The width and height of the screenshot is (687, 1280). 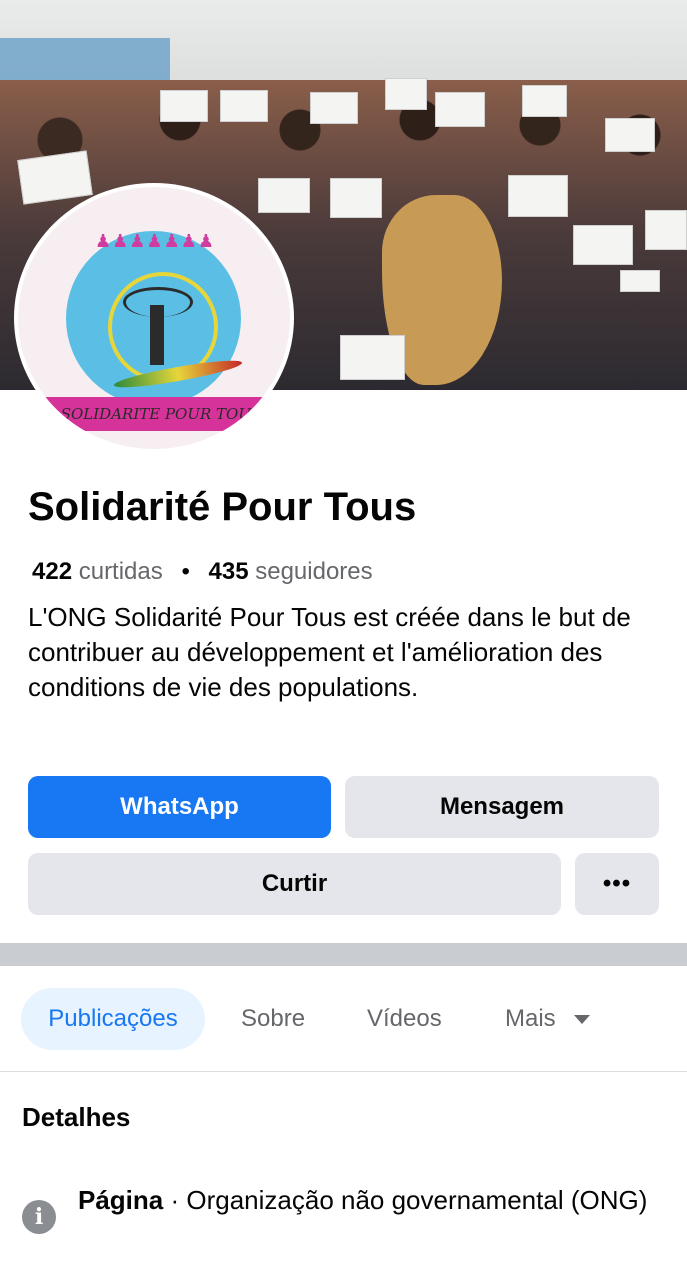 I want to click on likes-count: 422, so click(x=52, y=571).